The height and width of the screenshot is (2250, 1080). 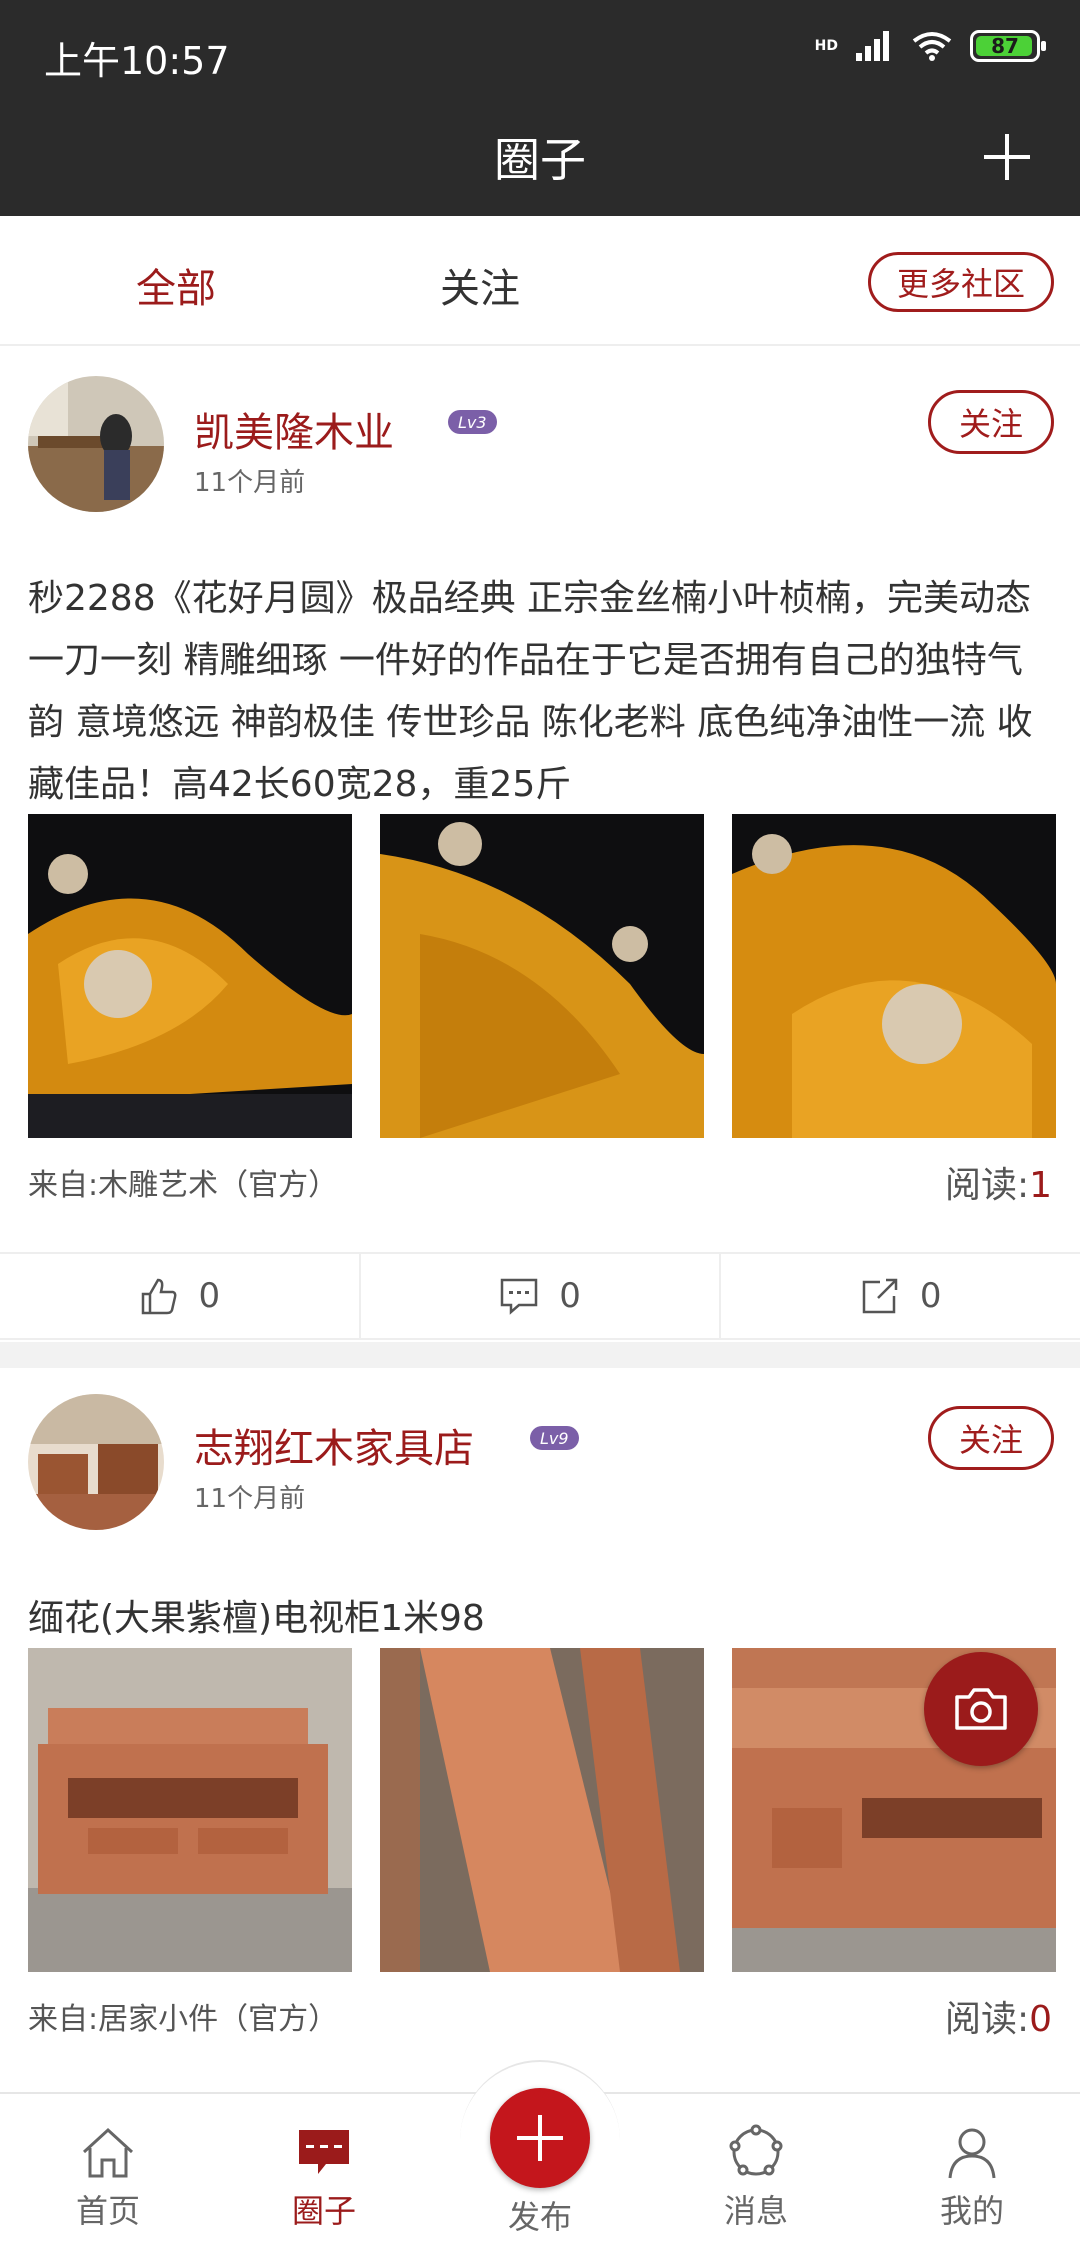 I want to click on nav-profile: 我的, so click(x=972, y=2178).